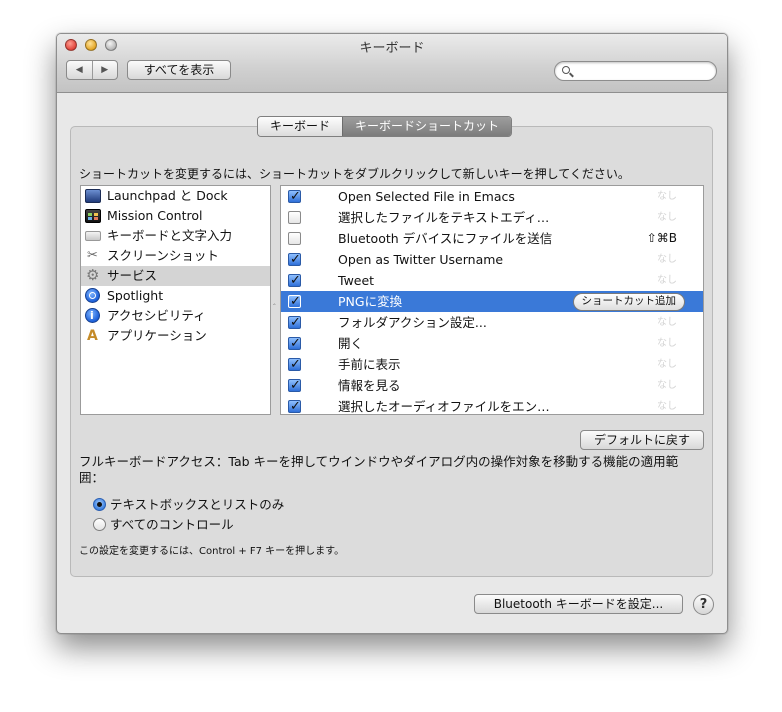 The image size is (782, 712). What do you see at coordinates (155, 215) in the screenshot?
I see `category-label: Mission Control` at bounding box center [155, 215].